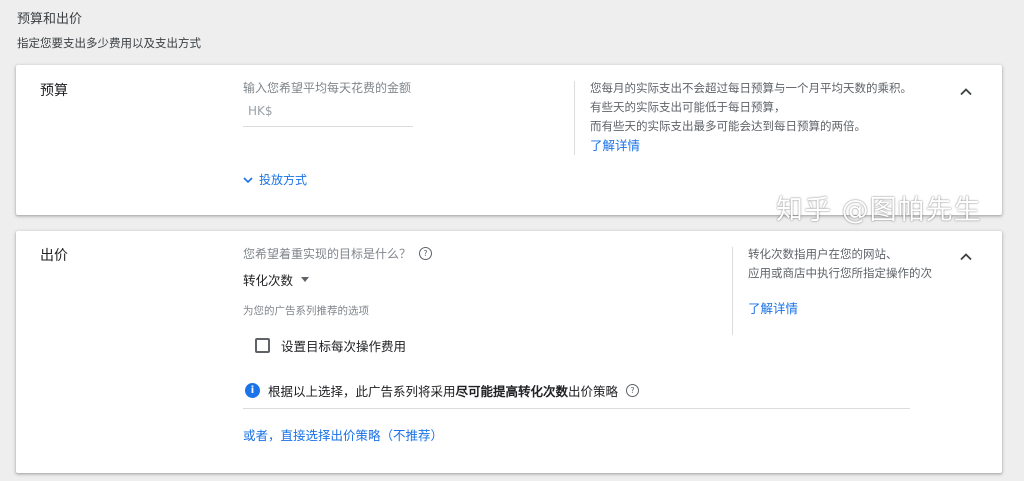 The image size is (1024, 481). Describe the element at coordinates (305, 279) in the screenshot. I see `dropdown-caret-icon` at that location.